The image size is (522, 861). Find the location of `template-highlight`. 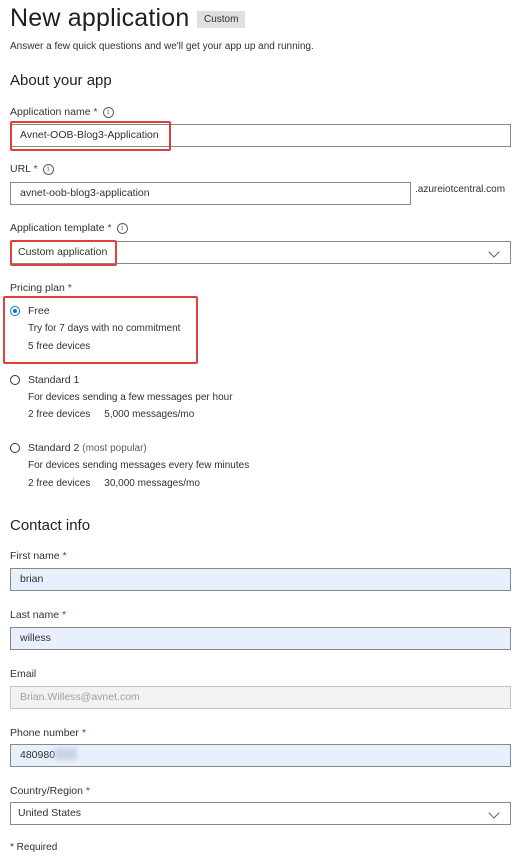

template-highlight is located at coordinates (63, 253).